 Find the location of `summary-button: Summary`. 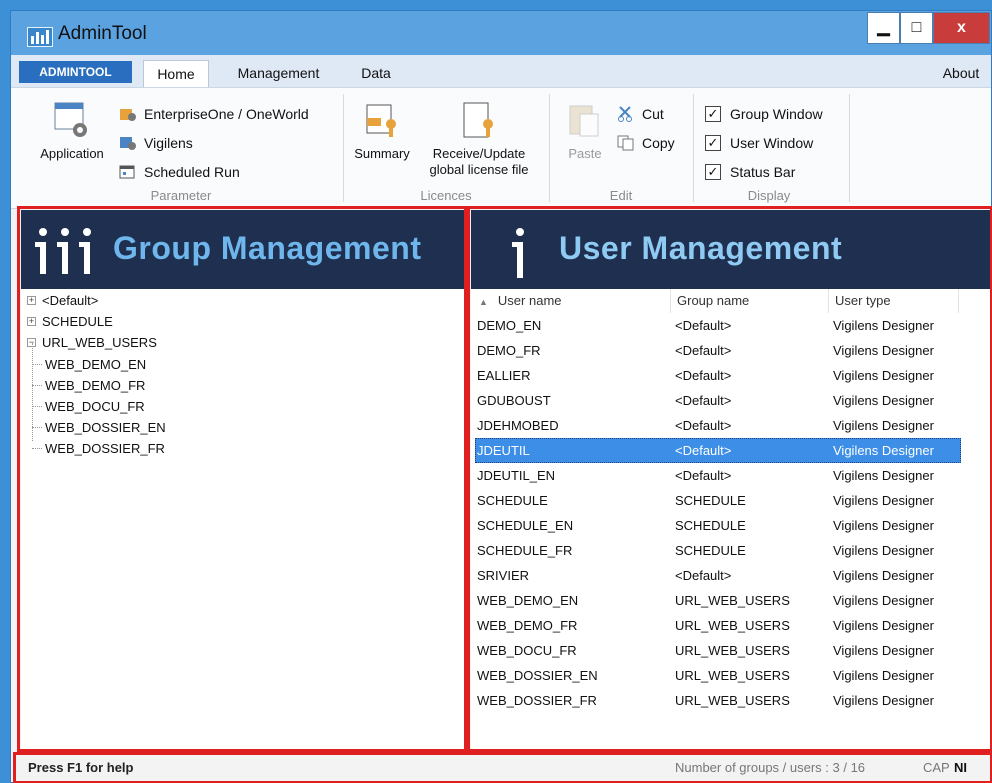

summary-button: Summary is located at coordinates (382, 131).